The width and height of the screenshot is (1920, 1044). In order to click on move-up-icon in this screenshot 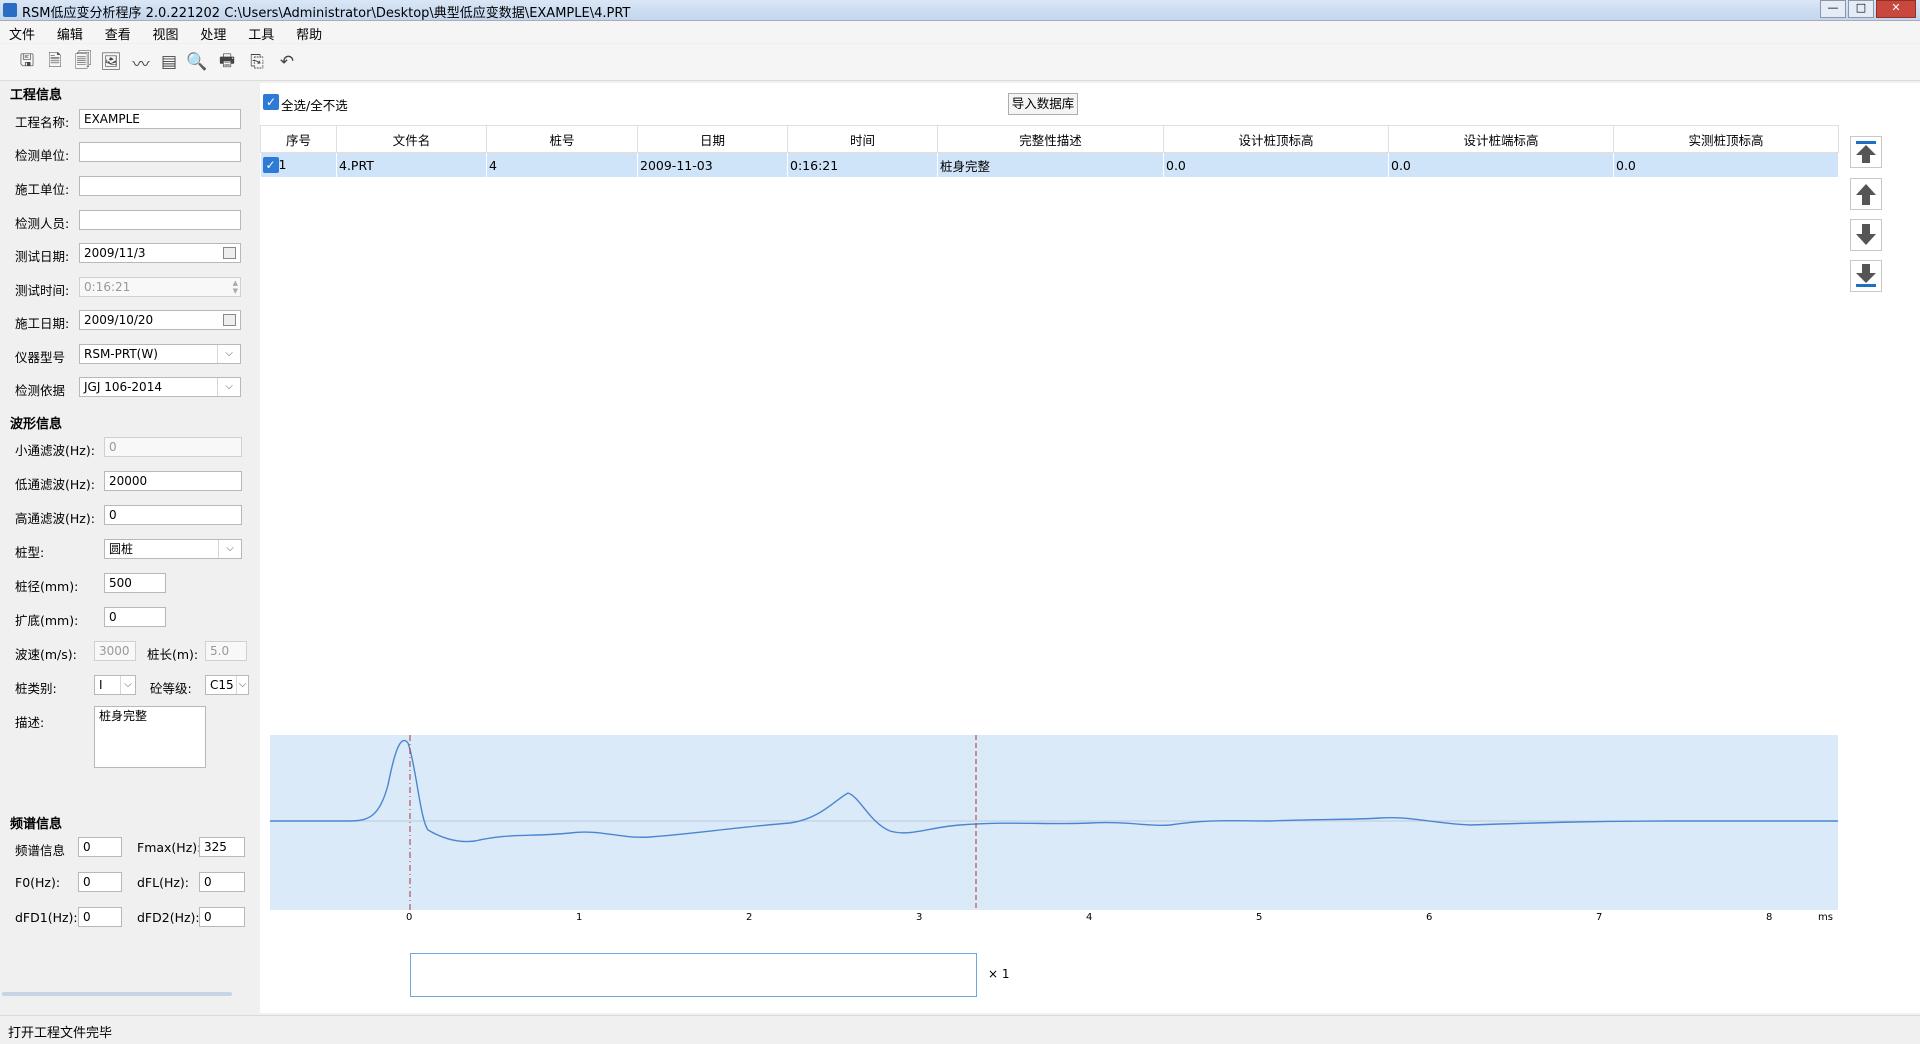, I will do `click(1866, 194)`.